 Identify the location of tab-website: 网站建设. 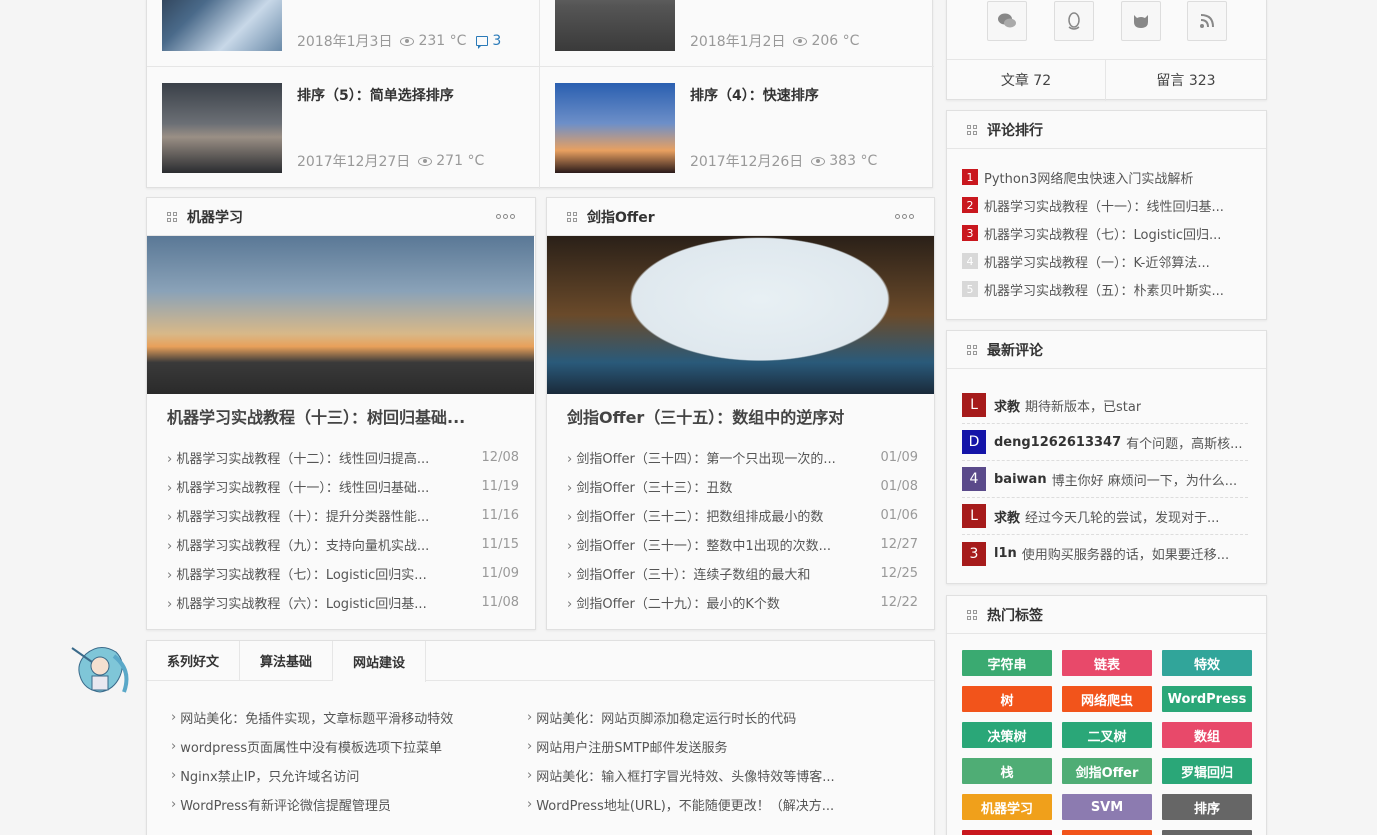
(380, 661).